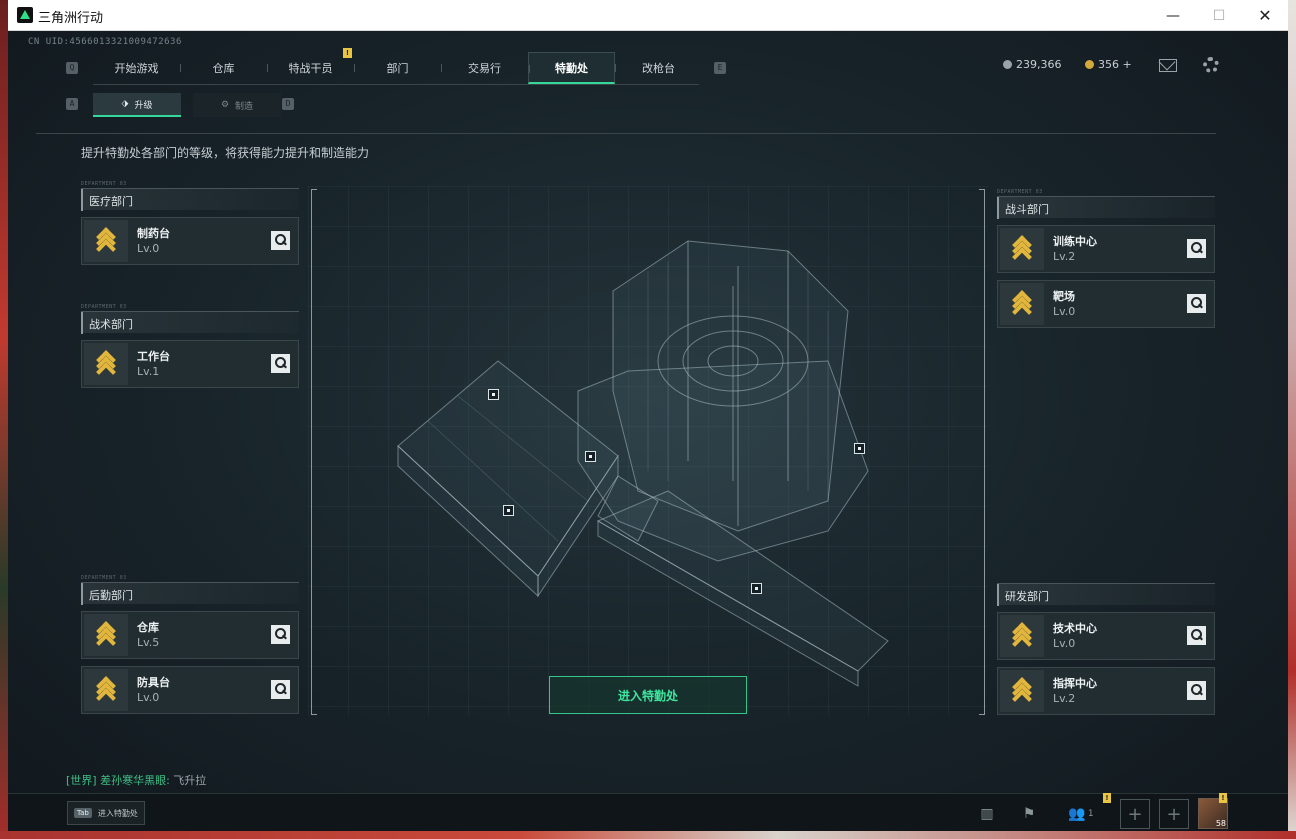 Image resolution: width=1296 pixels, height=839 pixels. What do you see at coordinates (190, 322) in the screenshot?
I see `dept-header-tactical: 战术部门` at bounding box center [190, 322].